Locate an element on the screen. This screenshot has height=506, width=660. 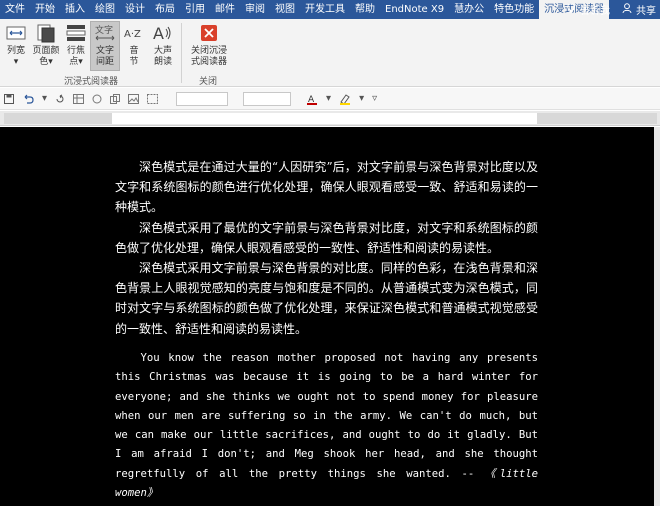
menu-mailings: 邮件 is located at coordinates (225, 9).